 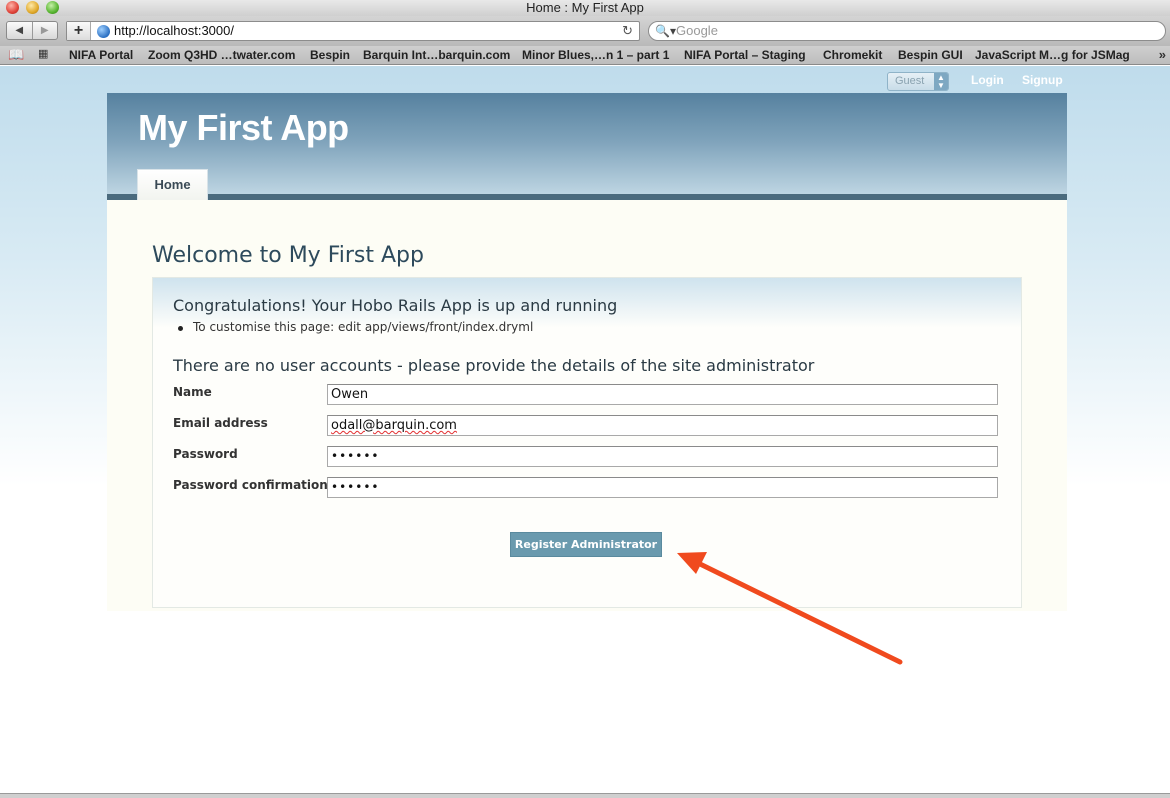 What do you see at coordinates (662, 487) in the screenshot?
I see `password-confirmation-field: ••••••` at bounding box center [662, 487].